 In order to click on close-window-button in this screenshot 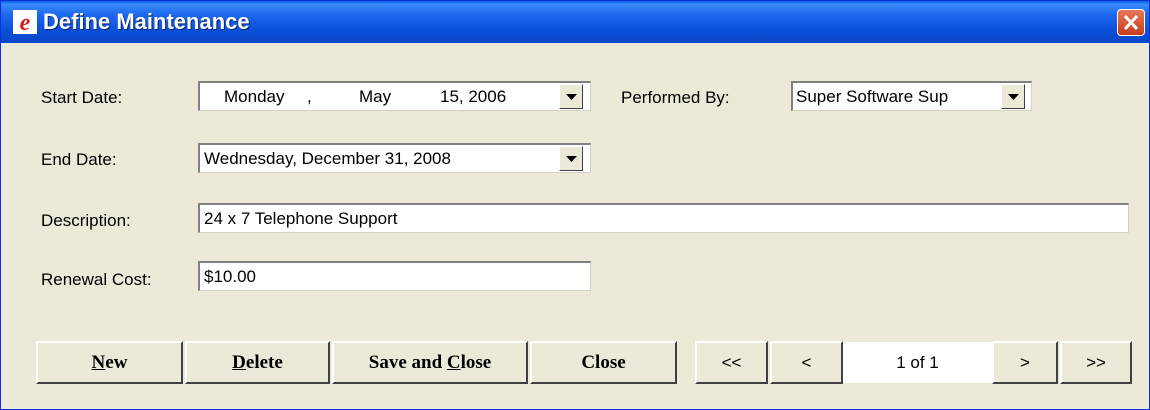, I will do `click(1131, 22)`.